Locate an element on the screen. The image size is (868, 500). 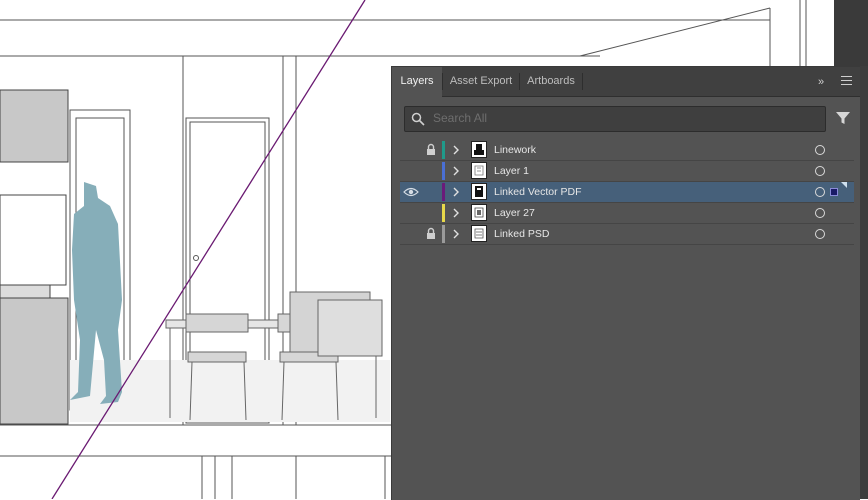
window-chrome-top-right is located at coordinates (851, 33).